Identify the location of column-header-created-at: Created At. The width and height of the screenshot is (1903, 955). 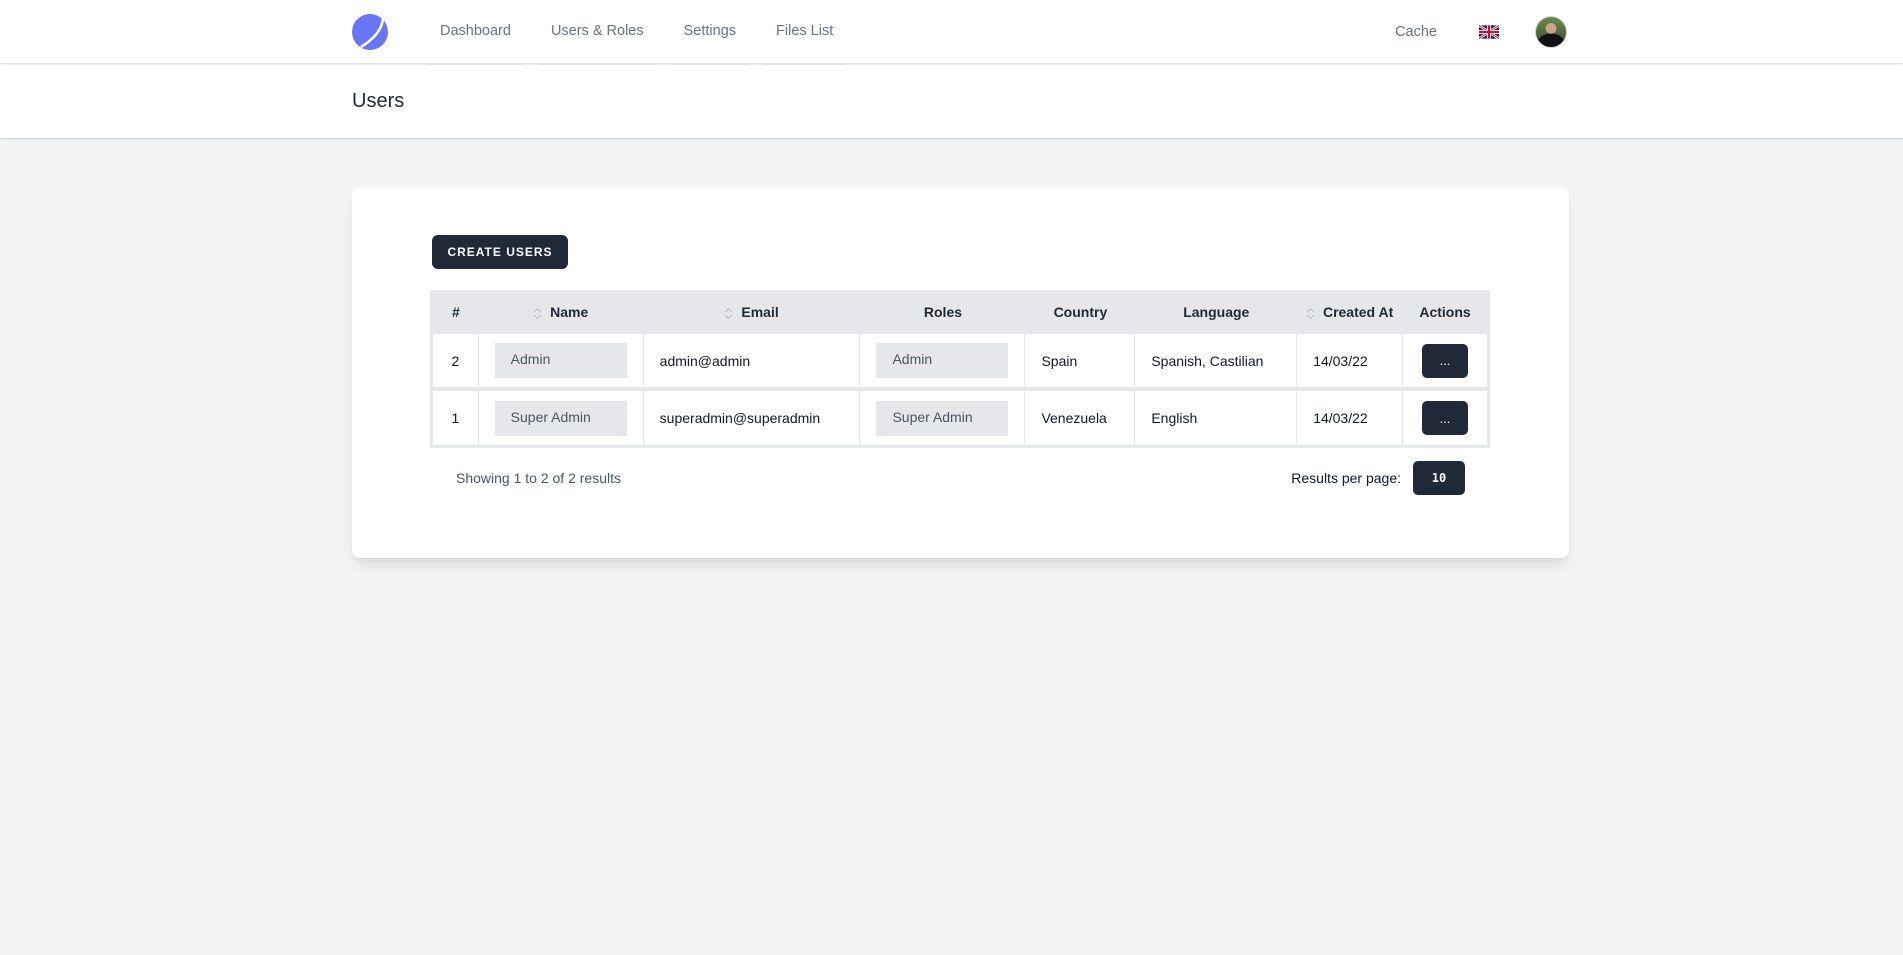
(1350, 312).